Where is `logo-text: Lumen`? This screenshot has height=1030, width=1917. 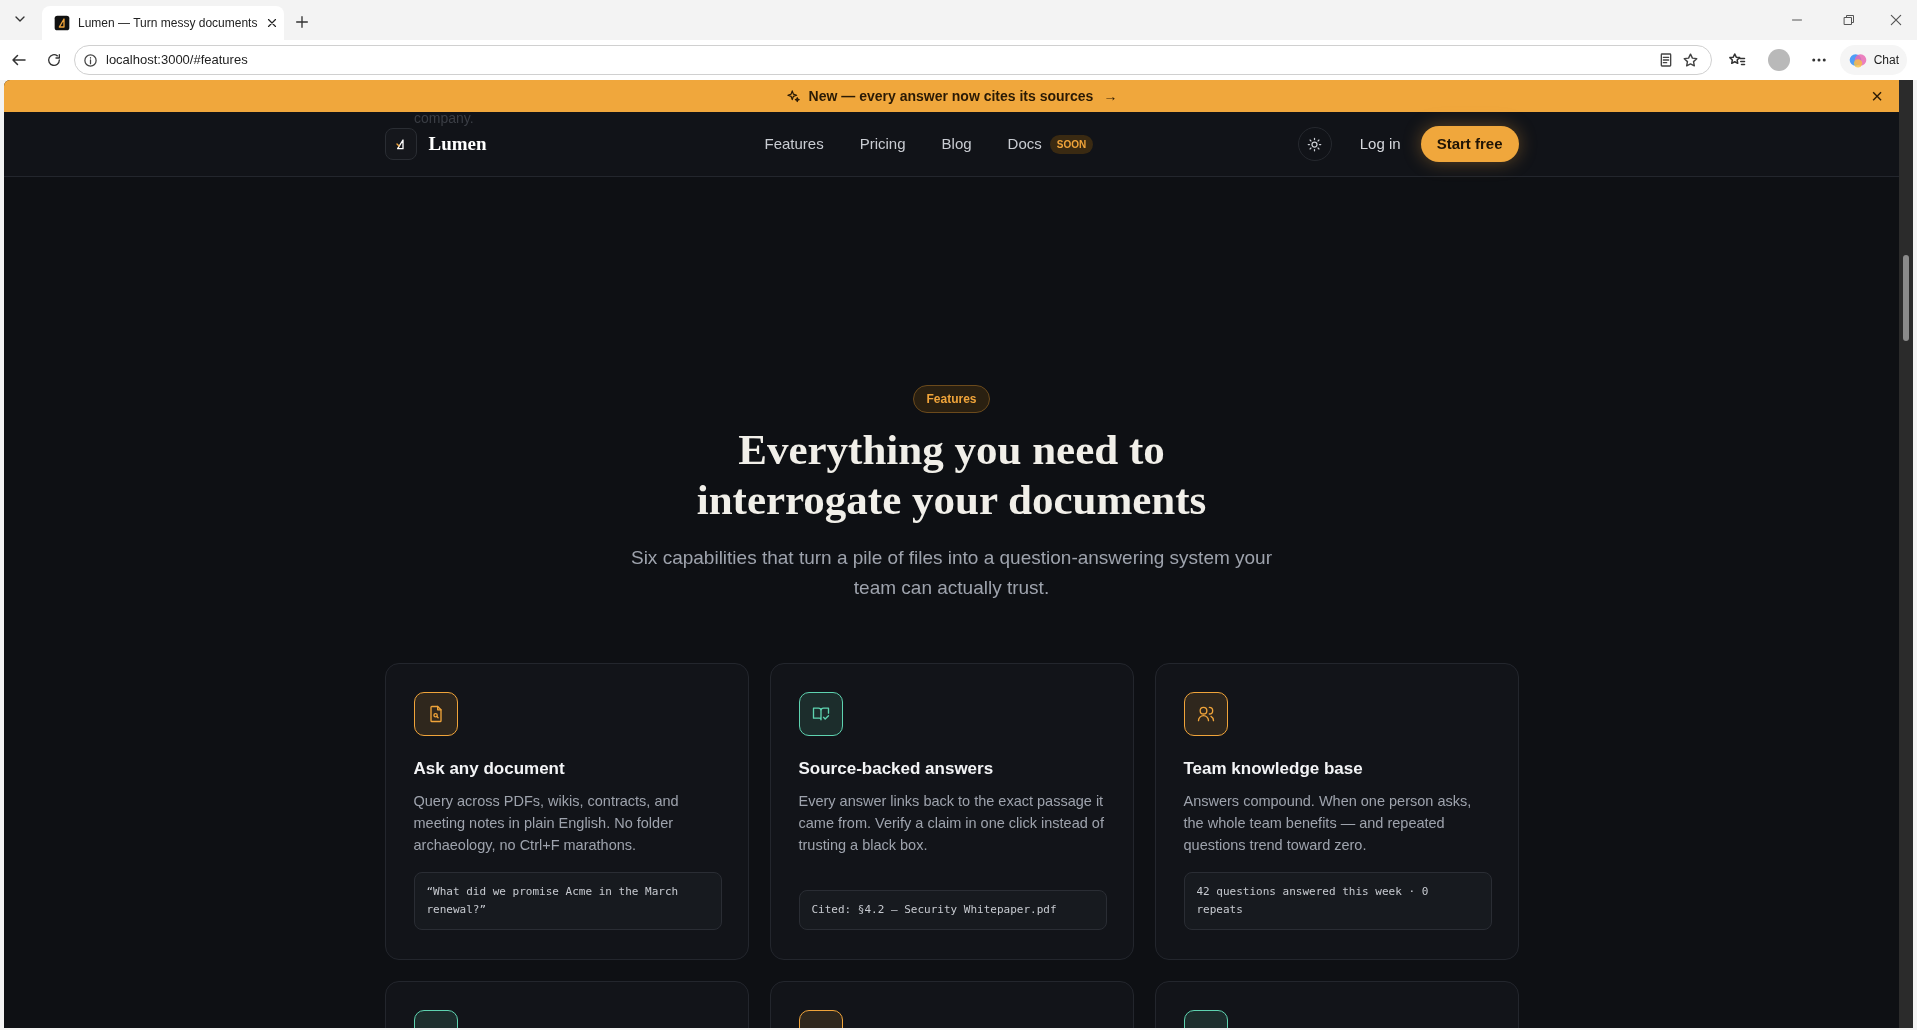
logo-text: Lumen is located at coordinates (457, 144).